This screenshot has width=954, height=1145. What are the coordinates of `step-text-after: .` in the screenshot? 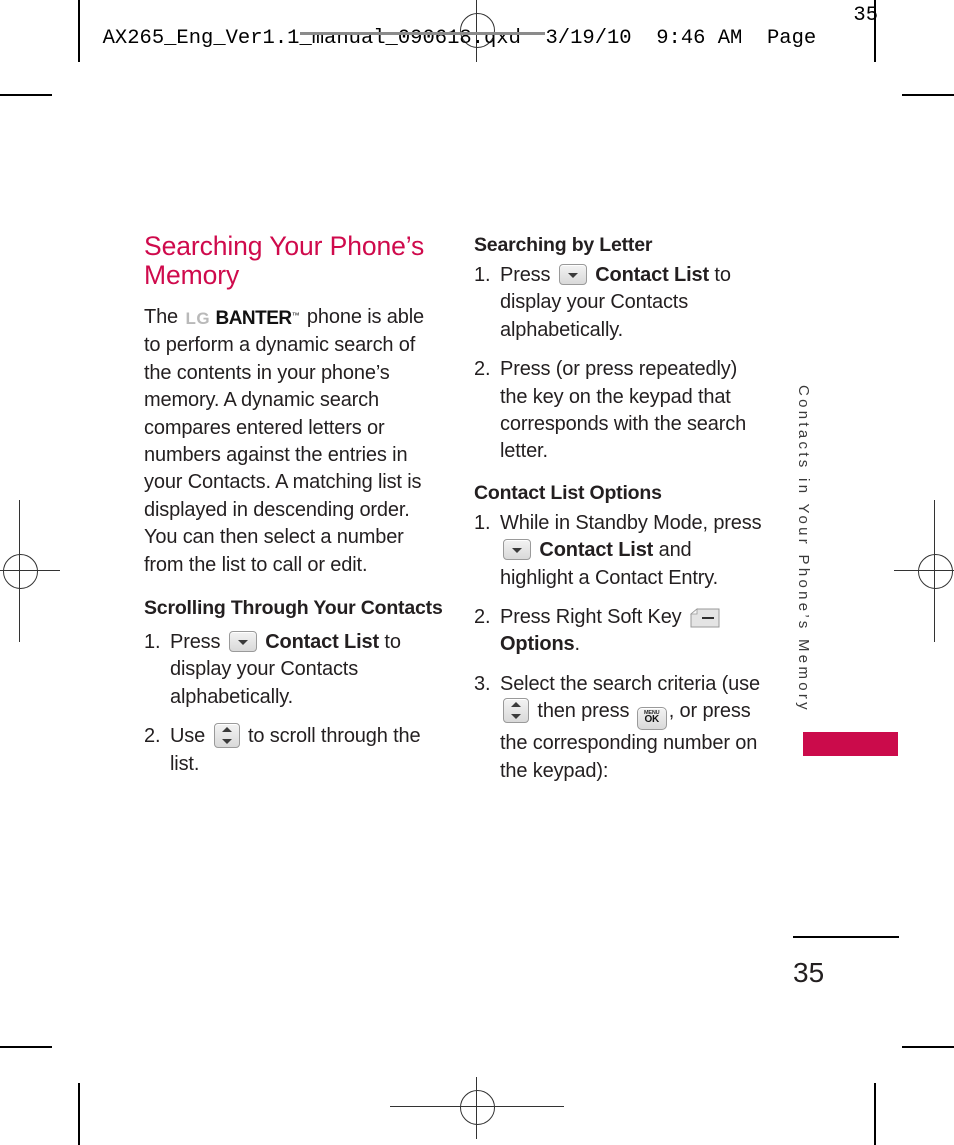 It's located at (577, 644).